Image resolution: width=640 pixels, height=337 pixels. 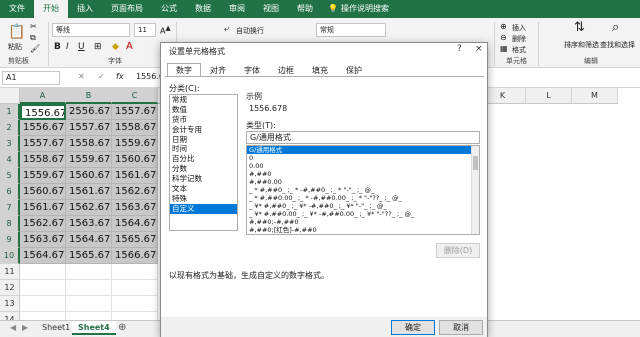 What do you see at coordinates (354, 70) in the screenshot?
I see `tab-protection: 保护` at bounding box center [354, 70].